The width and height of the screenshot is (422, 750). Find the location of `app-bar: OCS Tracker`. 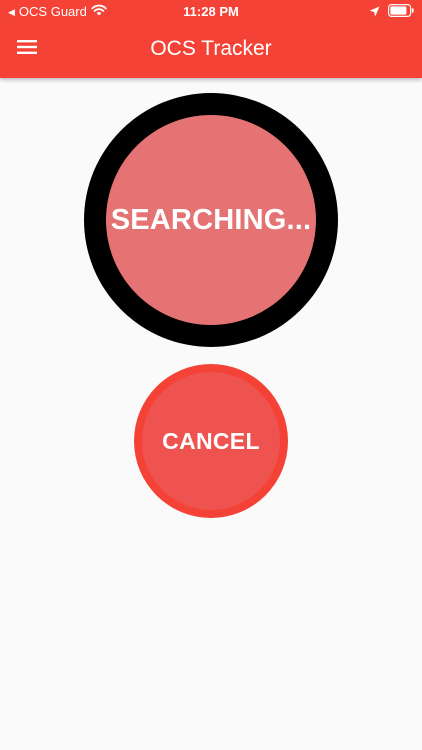

app-bar: OCS Tracker is located at coordinates (211, 51).